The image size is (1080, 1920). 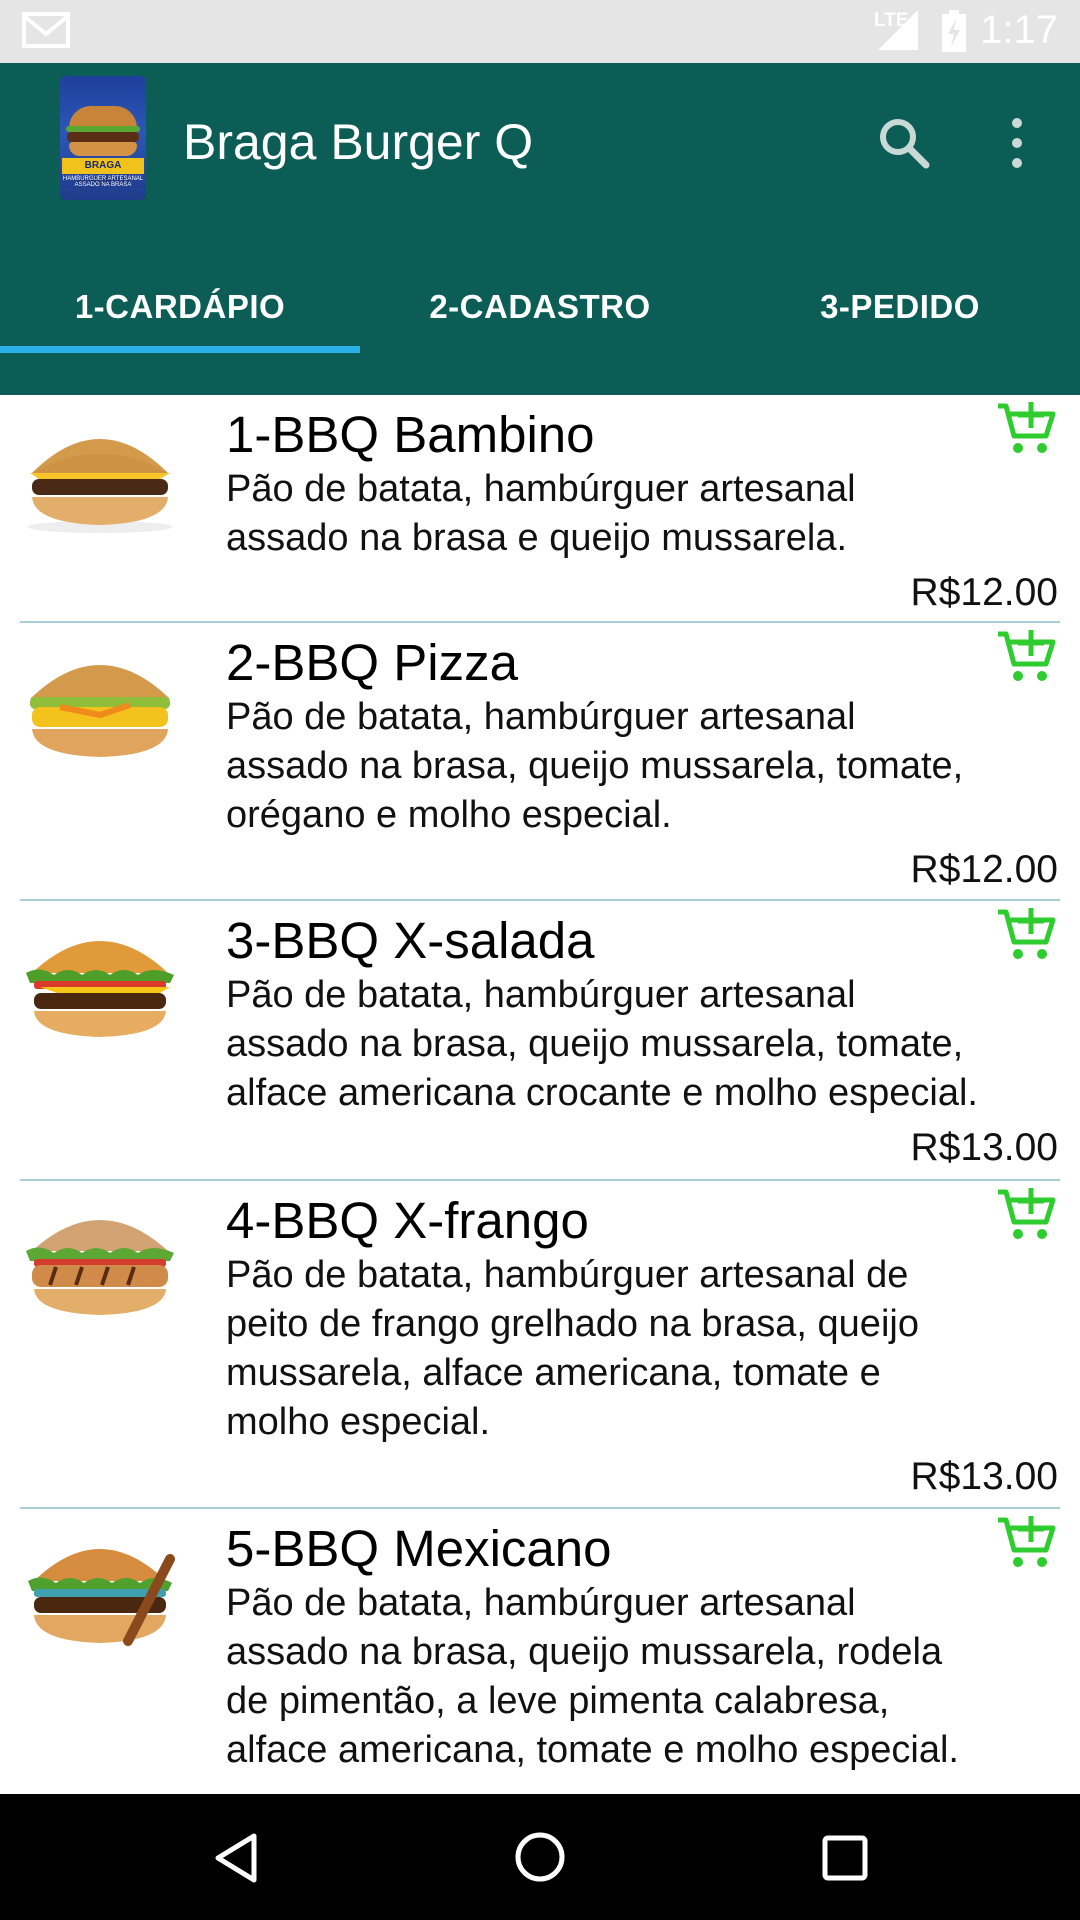 I want to click on clock: 1:17, so click(x=1019, y=30).